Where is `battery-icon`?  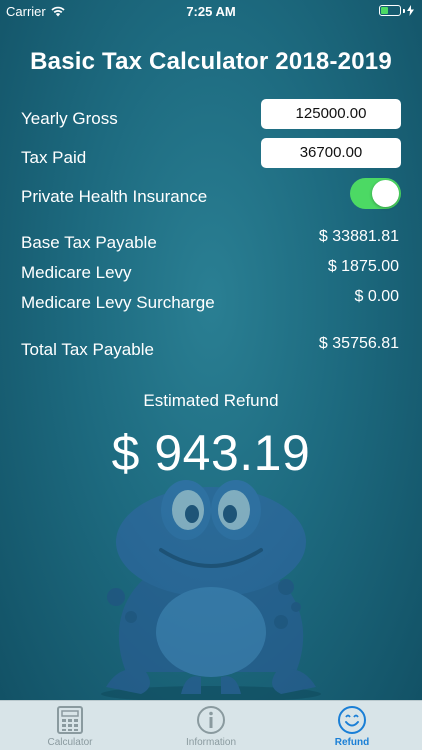 battery-icon is located at coordinates (390, 10).